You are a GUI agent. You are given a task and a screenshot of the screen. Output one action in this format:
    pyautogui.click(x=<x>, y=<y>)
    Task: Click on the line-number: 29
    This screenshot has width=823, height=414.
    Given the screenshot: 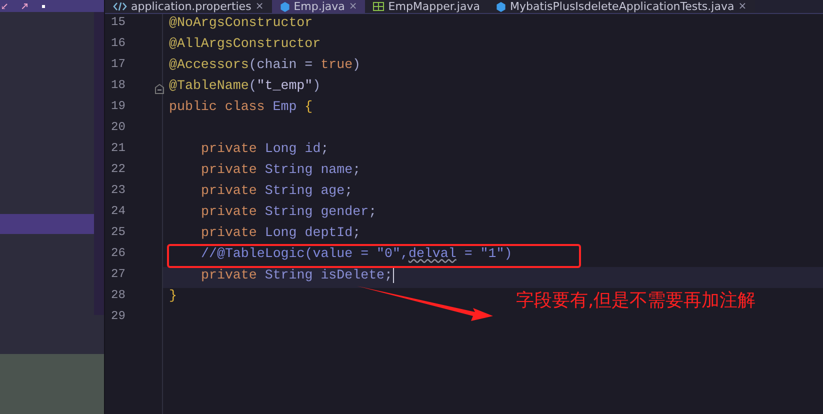 What is the action you would take?
    pyautogui.click(x=118, y=316)
    